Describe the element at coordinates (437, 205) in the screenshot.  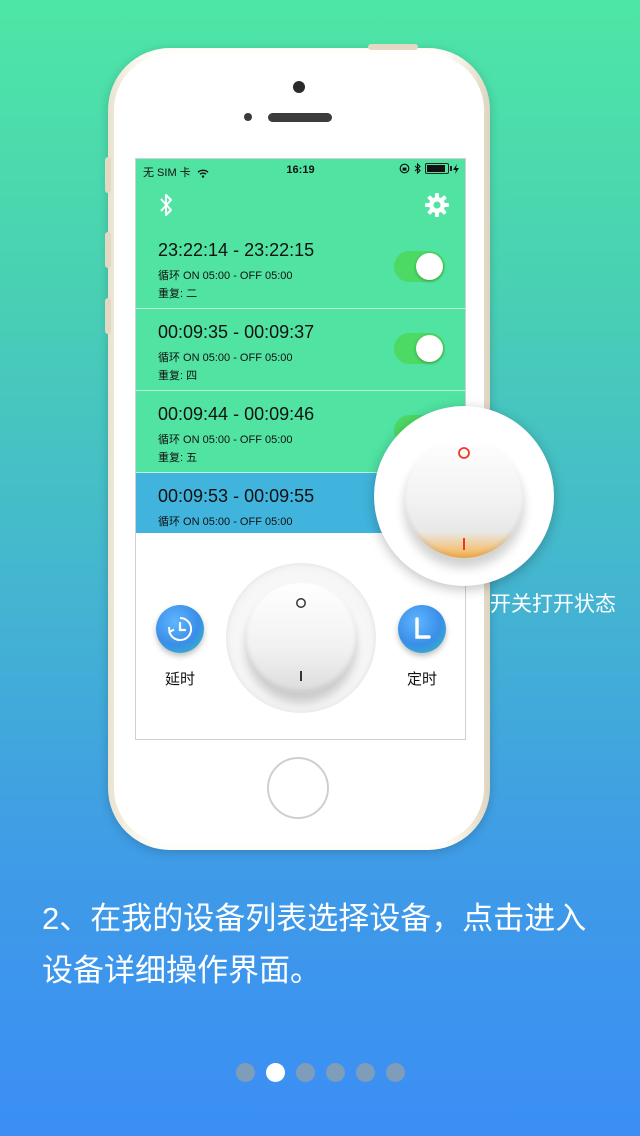
I see `gear-icon` at that location.